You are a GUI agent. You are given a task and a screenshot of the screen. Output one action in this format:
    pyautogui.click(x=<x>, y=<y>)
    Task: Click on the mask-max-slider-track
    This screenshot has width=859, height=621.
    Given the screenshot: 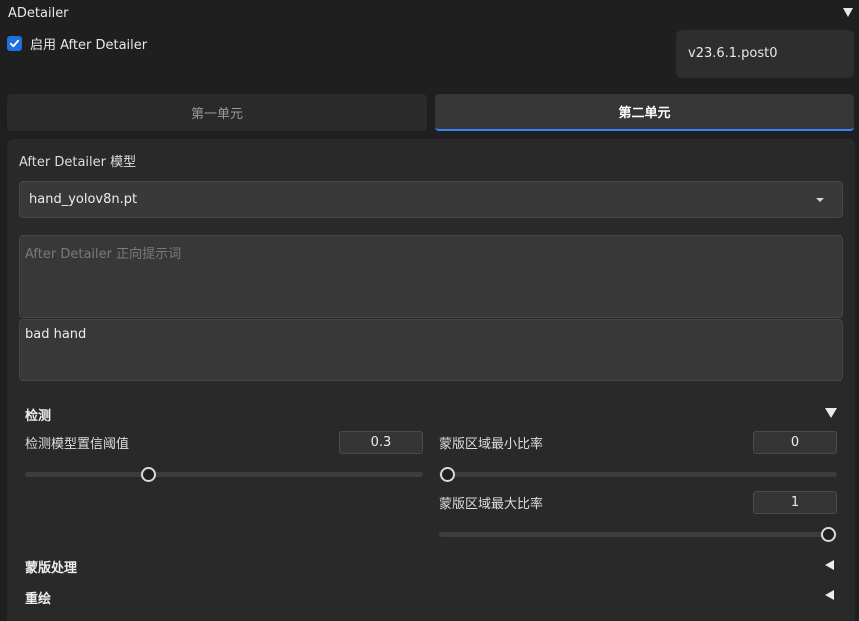 What is the action you would take?
    pyautogui.click(x=638, y=534)
    